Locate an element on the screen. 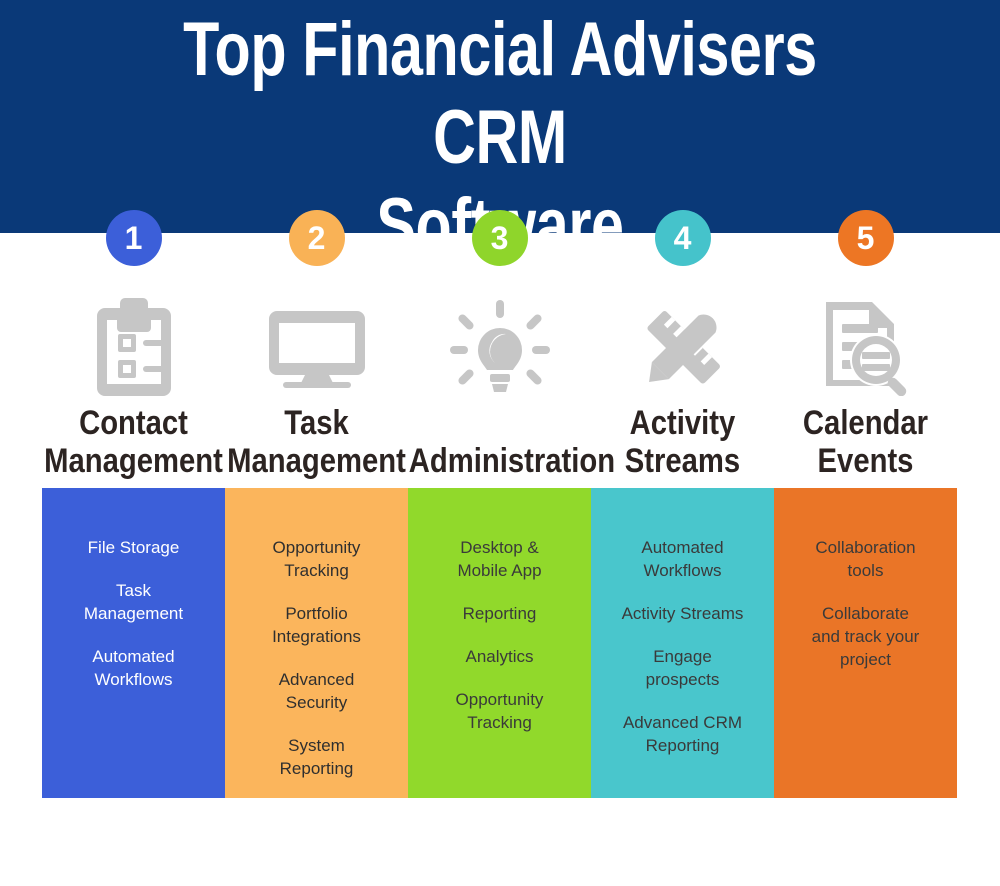 The width and height of the screenshot is (1000, 886). step-label-1: Contact Management is located at coordinates (133, 442).